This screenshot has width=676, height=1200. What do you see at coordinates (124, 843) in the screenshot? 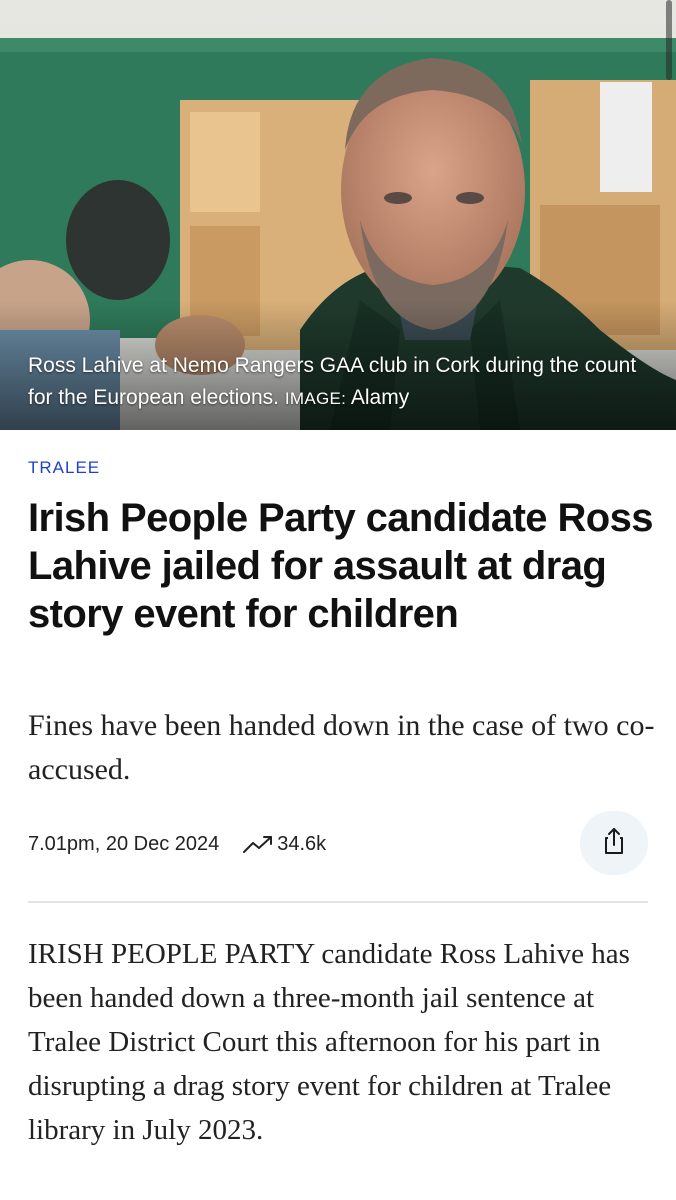
I see `publish-timestamp: 7.01pm, 20 Dec 2024` at bounding box center [124, 843].